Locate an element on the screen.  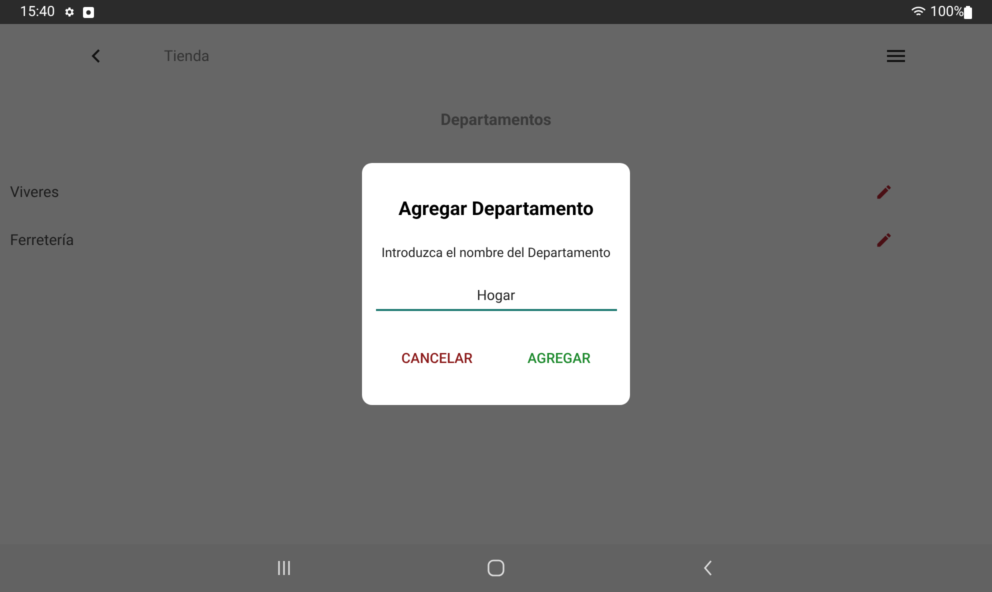
department-name-field: Hogar is located at coordinates (496, 297).